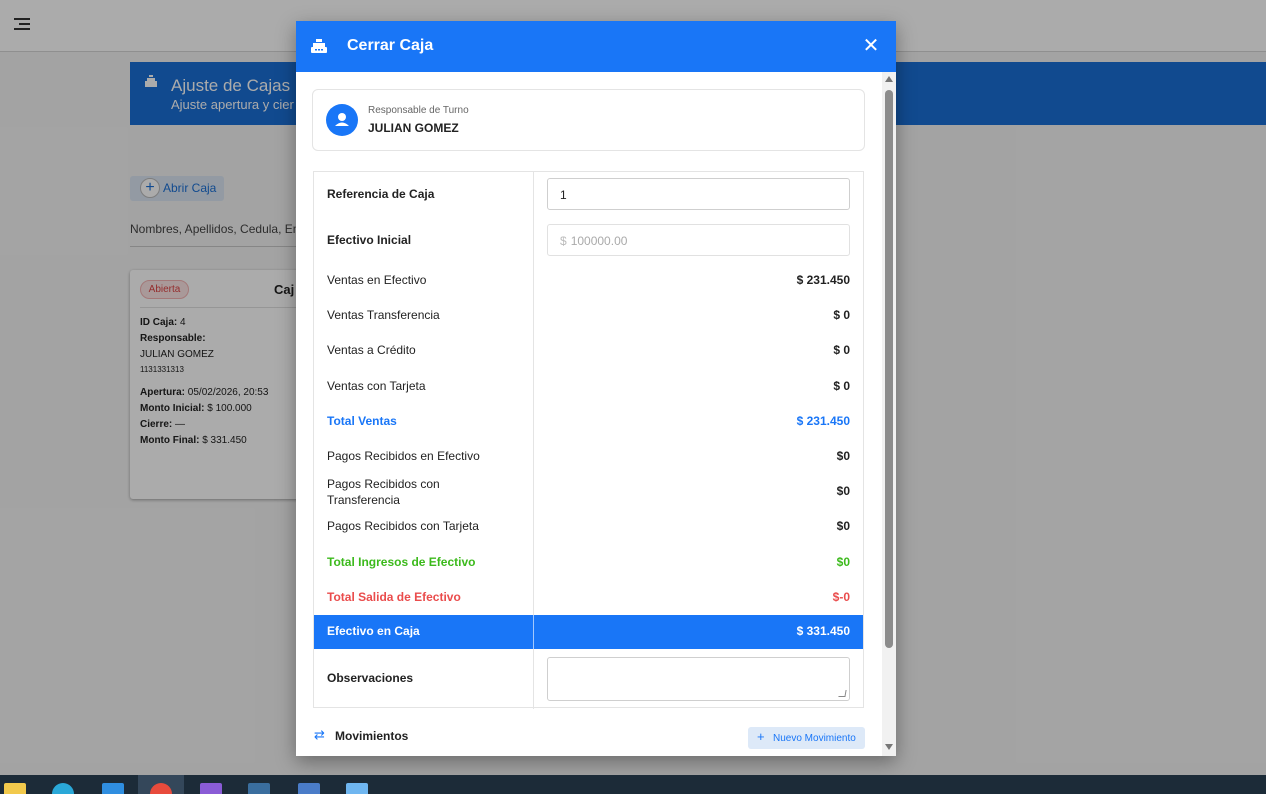 Image resolution: width=1266 pixels, height=794 pixels. What do you see at coordinates (843, 526) in the screenshot?
I see `pagos-tarjeta-value: $0` at bounding box center [843, 526].